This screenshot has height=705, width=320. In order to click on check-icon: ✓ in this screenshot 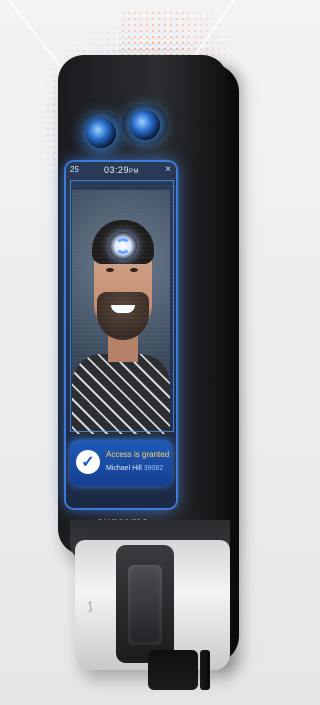, I will do `click(88, 462)`.